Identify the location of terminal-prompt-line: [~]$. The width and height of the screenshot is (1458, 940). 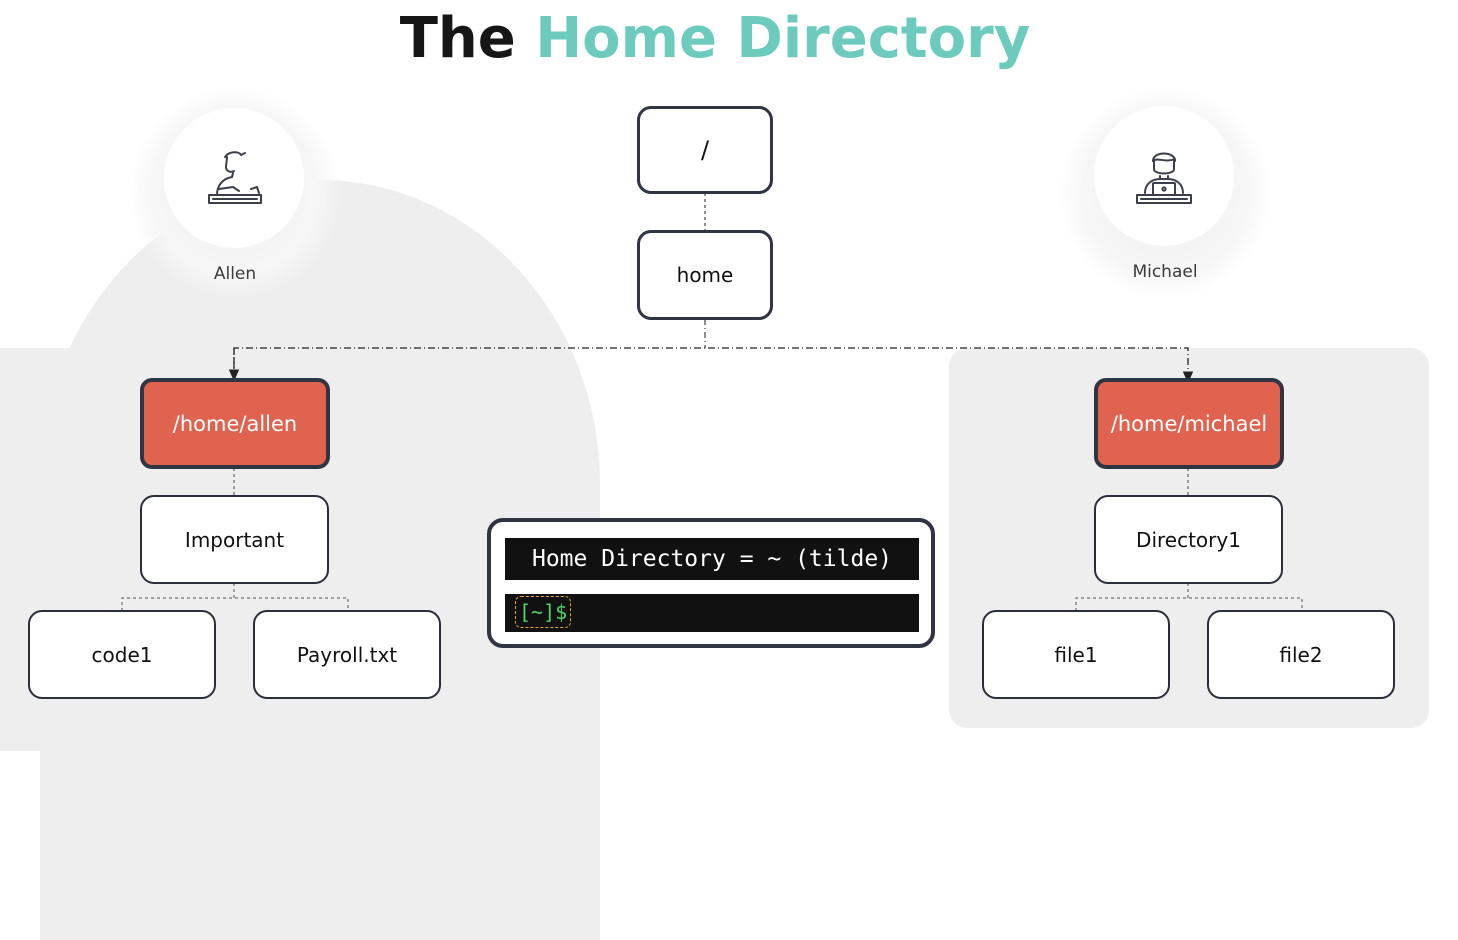
(712, 613).